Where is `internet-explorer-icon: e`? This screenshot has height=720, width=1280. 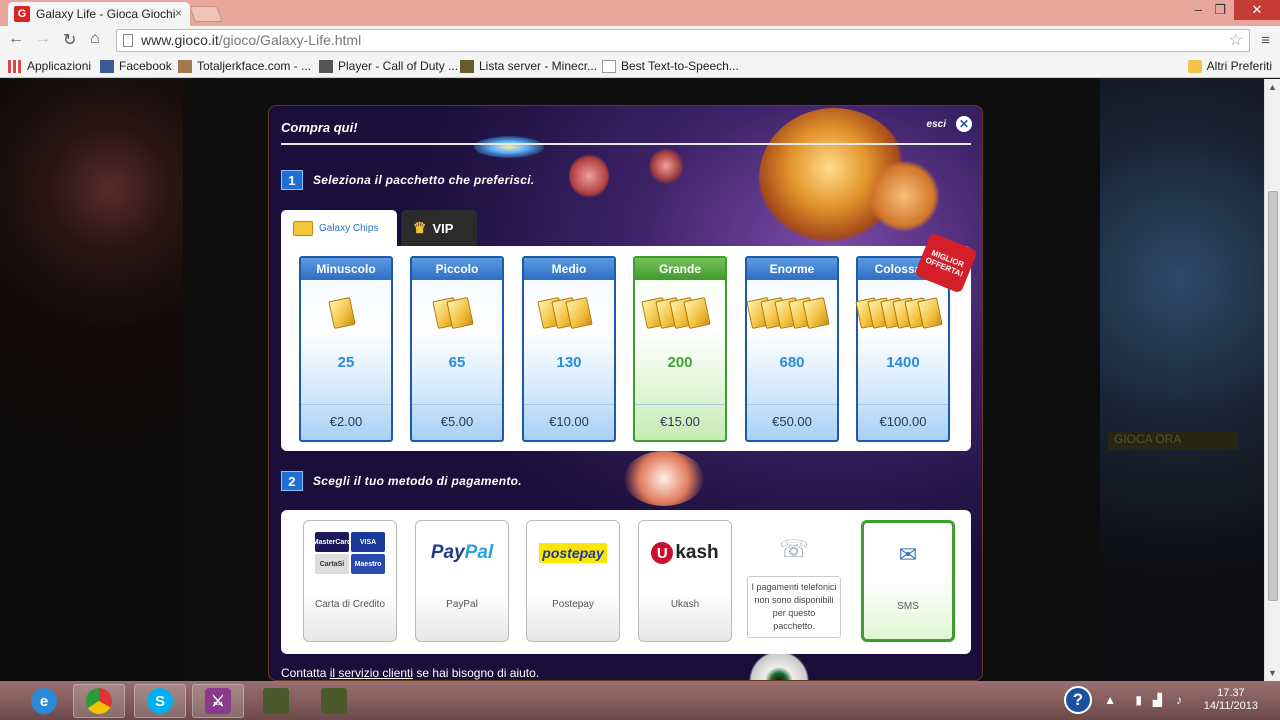
internet-explorer-icon: e is located at coordinates (44, 701).